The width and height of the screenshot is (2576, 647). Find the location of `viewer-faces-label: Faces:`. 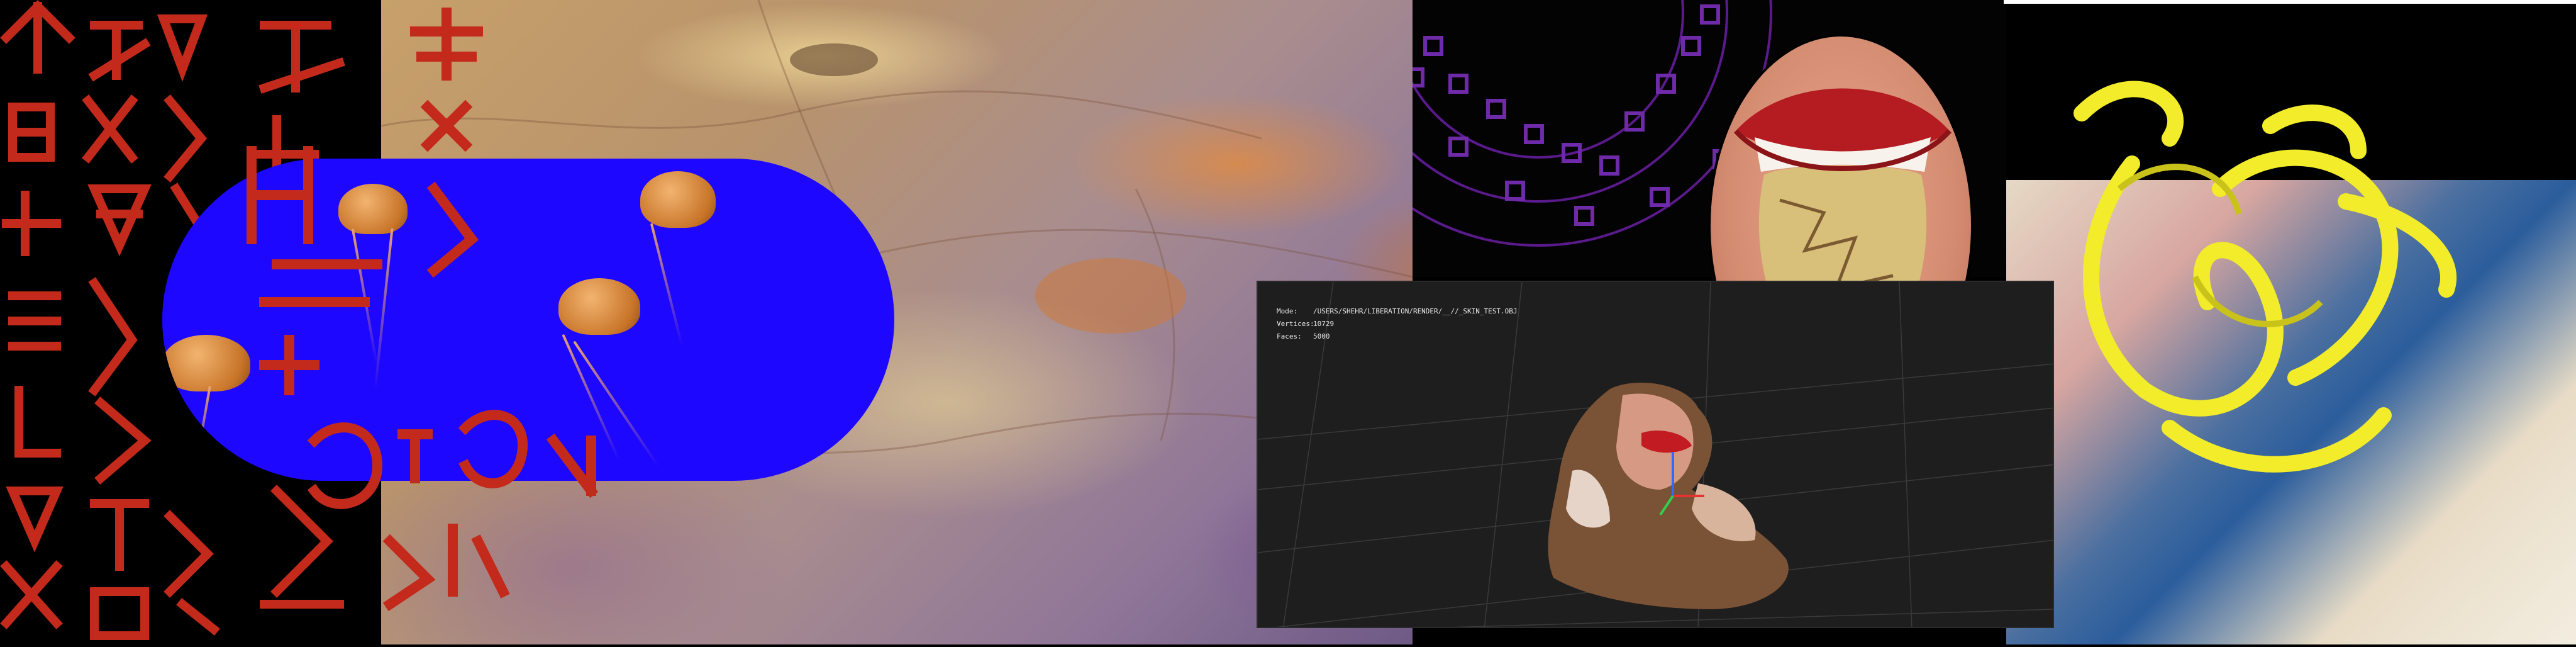

viewer-faces-label: Faces: is located at coordinates (1289, 336).